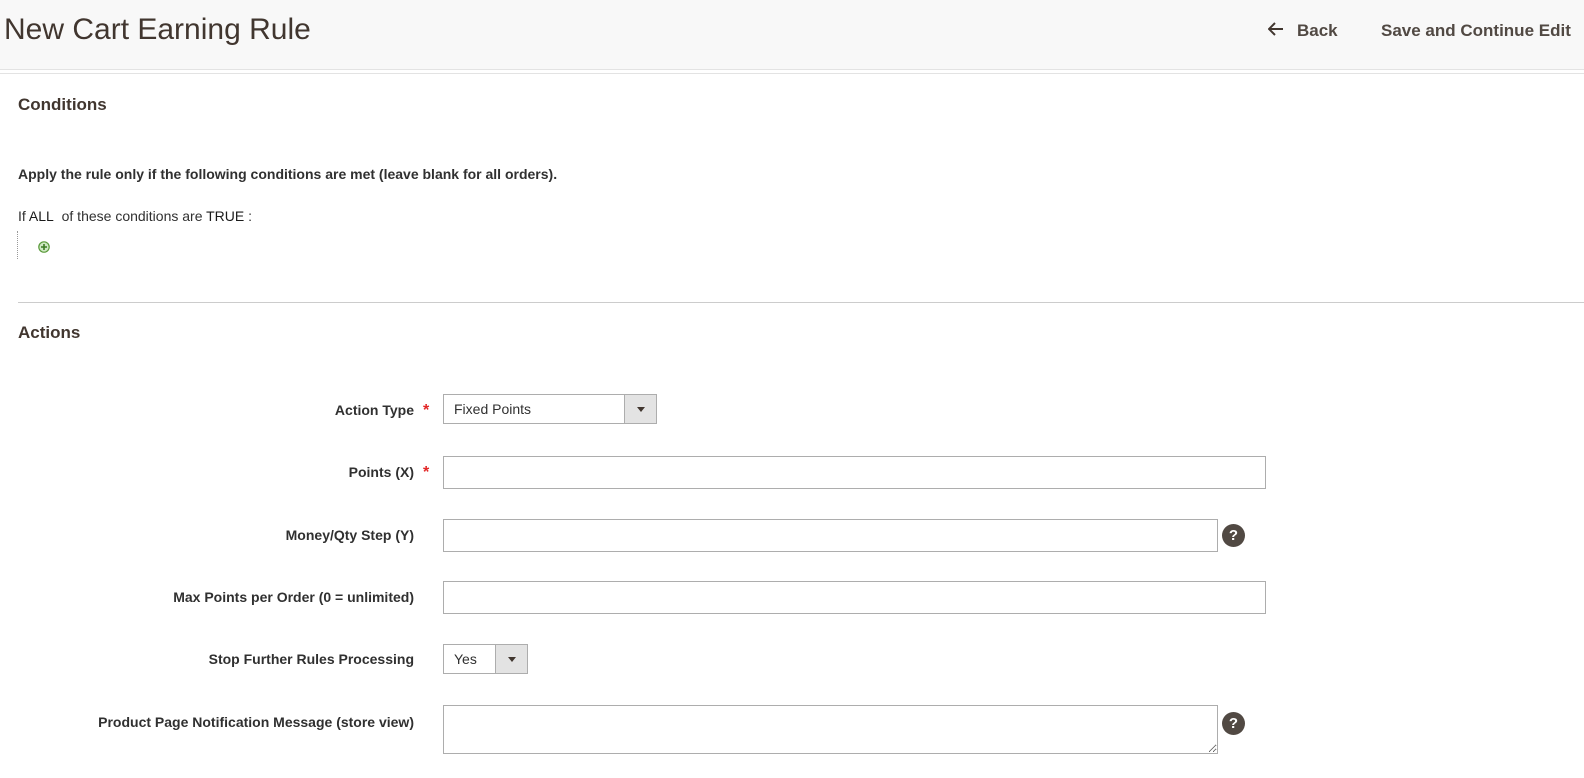 The width and height of the screenshot is (1584, 778). What do you see at coordinates (62, 104) in the screenshot?
I see `conditions-title: Conditions` at bounding box center [62, 104].